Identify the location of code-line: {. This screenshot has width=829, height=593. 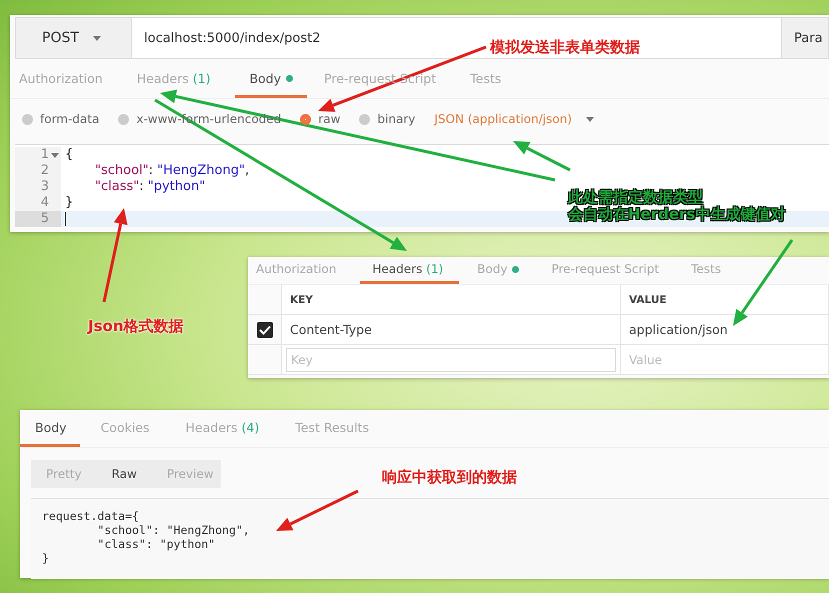
(69, 155).